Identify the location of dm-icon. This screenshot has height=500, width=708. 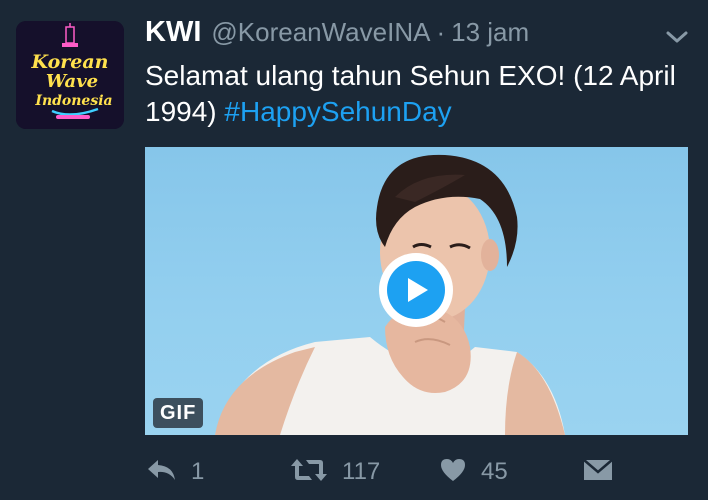
(598, 472).